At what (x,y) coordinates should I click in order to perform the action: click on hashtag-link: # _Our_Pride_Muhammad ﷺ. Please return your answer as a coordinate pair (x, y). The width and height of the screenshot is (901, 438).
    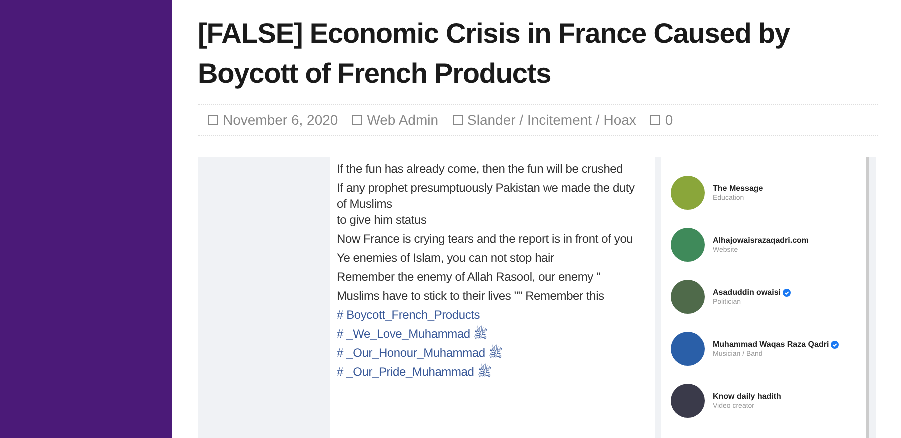
    Looking at the image, I should click on (489, 372).